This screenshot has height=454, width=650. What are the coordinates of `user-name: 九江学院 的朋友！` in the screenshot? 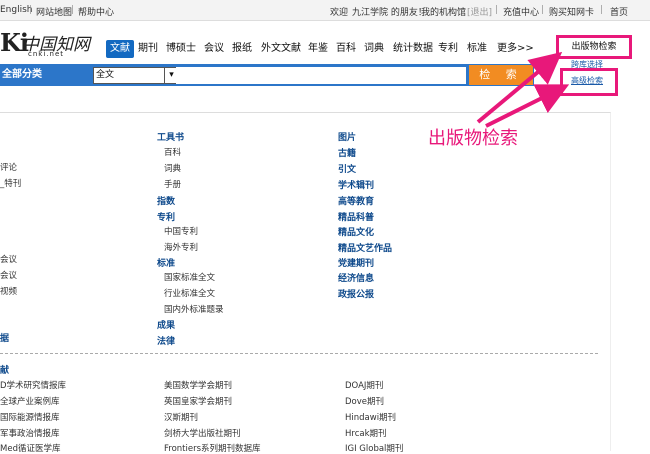 It's located at (389, 13).